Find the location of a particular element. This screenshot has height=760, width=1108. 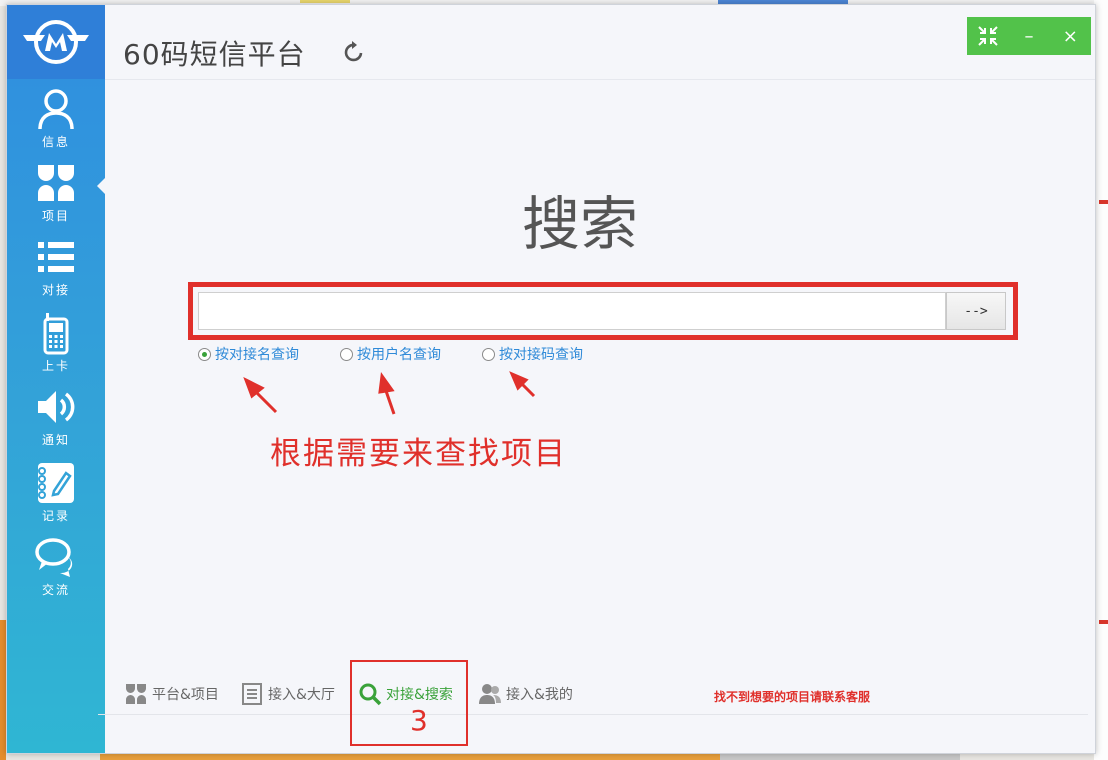

sidebar-item-label: 通知 is located at coordinates (55, 440).